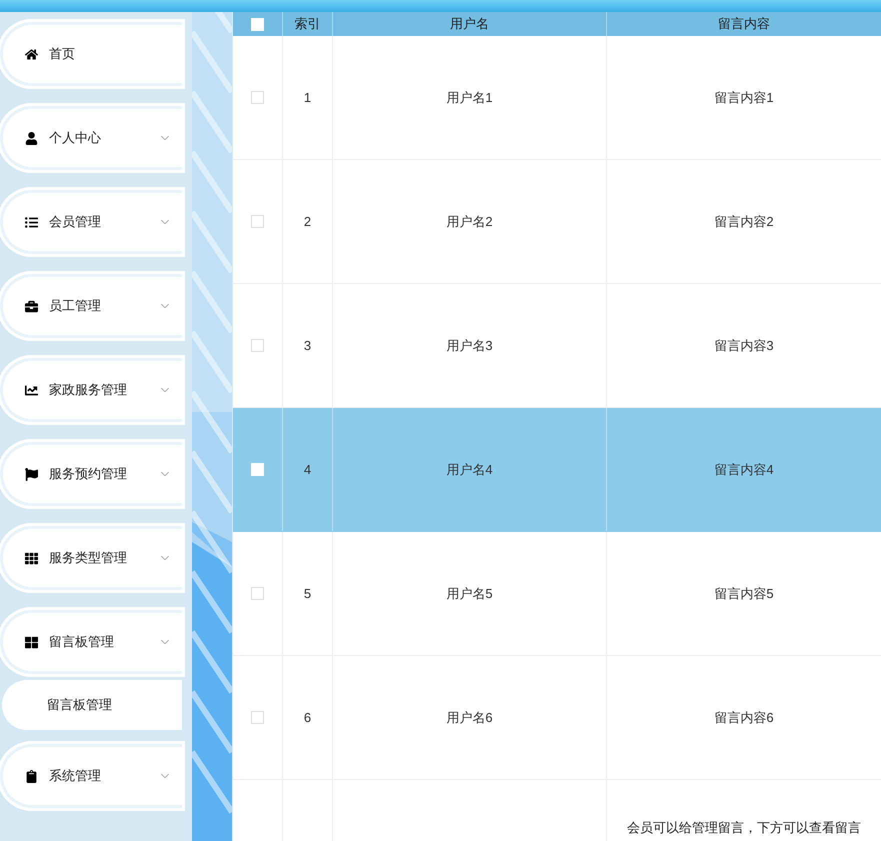  I want to click on table-cell-text: 留言内容2, so click(744, 221).